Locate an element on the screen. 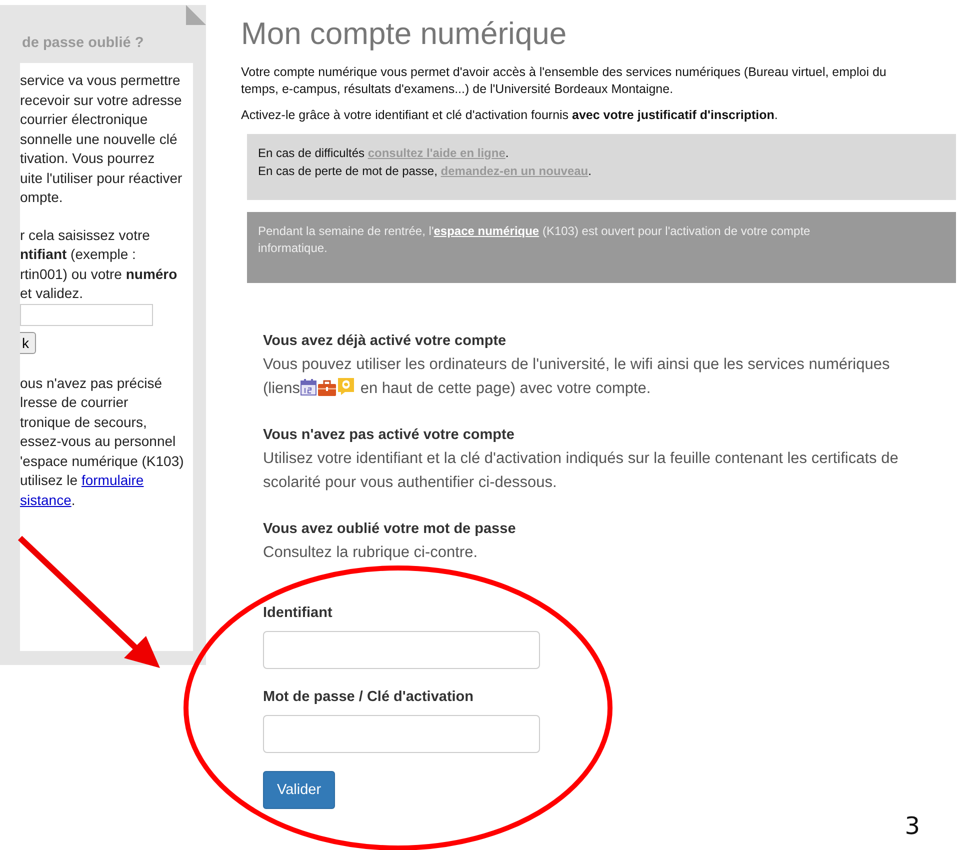 The height and width of the screenshot is (850, 962). sidebar-text: courrier électronique is located at coordinates (84, 119).